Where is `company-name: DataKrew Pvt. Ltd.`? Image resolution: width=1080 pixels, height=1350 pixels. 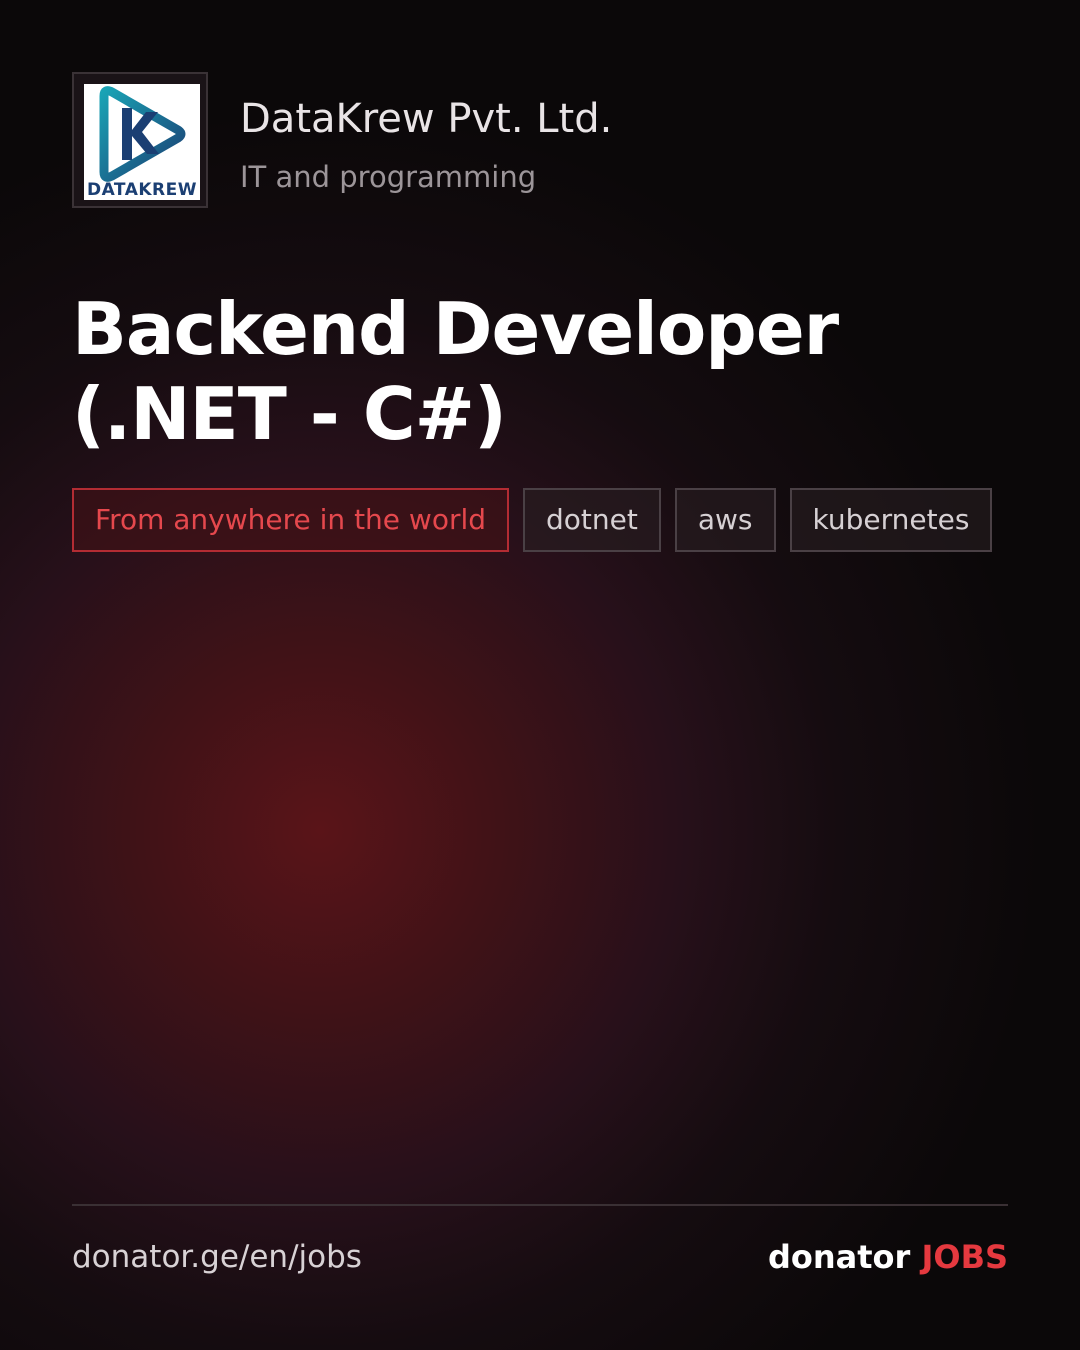 company-name: DataKrew Pvt. Ltd. is located at coordinates (426, 119).